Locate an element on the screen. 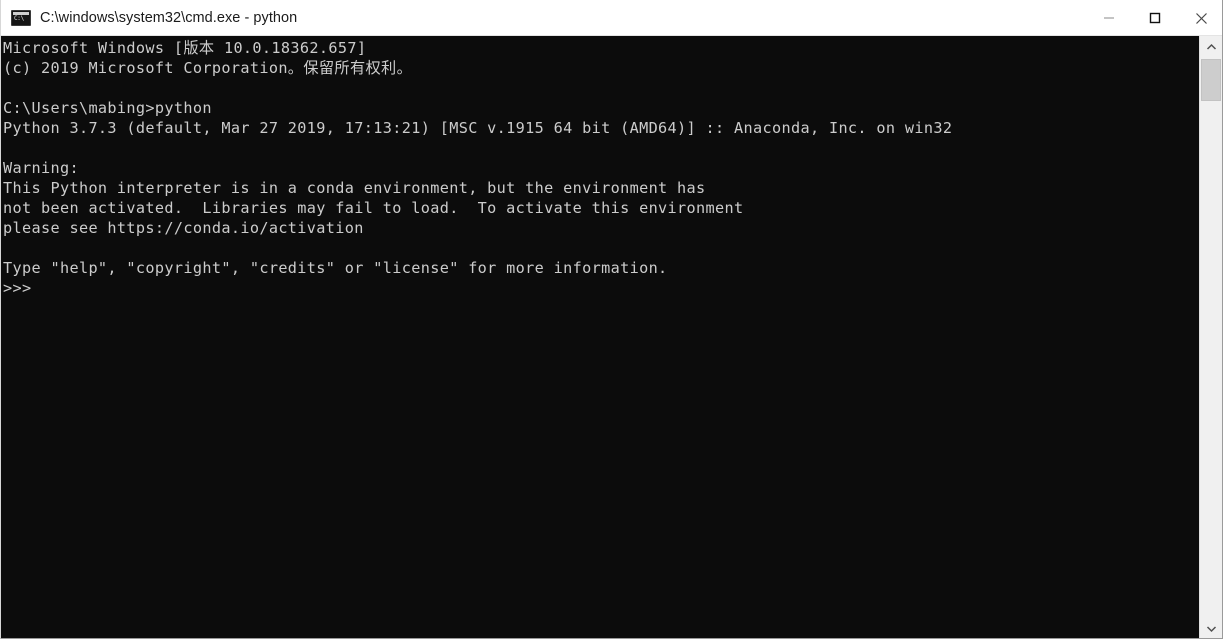 The height and width of the screenshot is (639, 1223). vertical-scrollbar is located at coordinates (1210, 337).